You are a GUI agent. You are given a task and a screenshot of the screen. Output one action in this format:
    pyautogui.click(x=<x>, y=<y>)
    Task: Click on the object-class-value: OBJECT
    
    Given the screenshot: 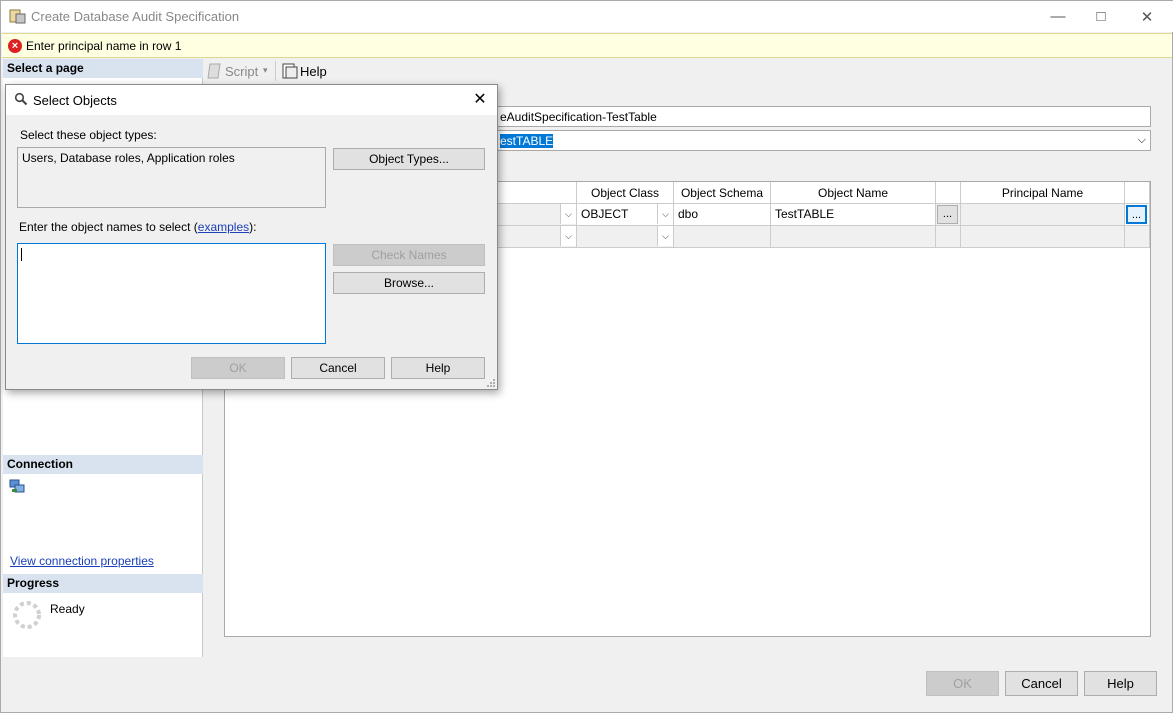 What is the action you would take?
    pyautogui.click(x=605, y=214)
    